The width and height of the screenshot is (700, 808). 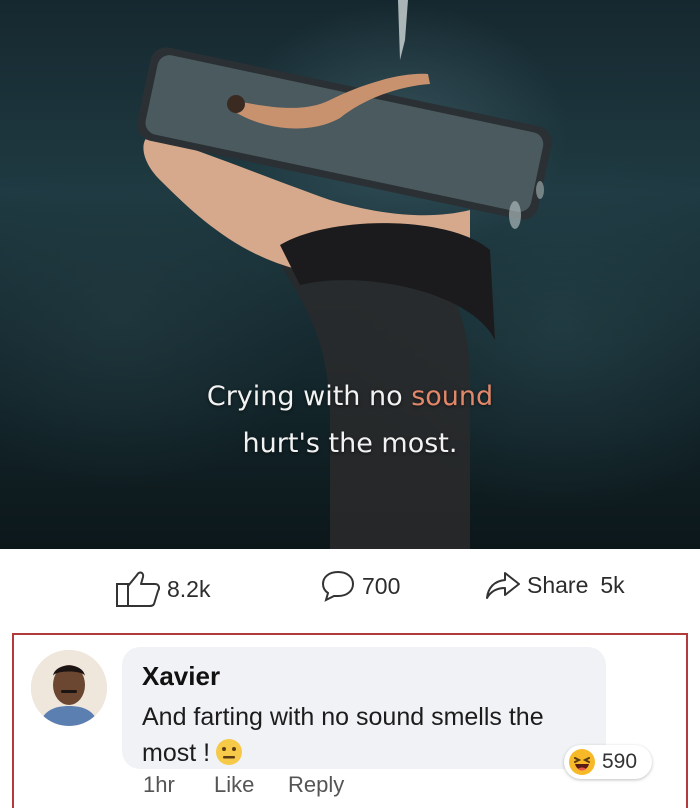 I want to click on caption-line-2: hurt's the most., so click(x=350, y=443).